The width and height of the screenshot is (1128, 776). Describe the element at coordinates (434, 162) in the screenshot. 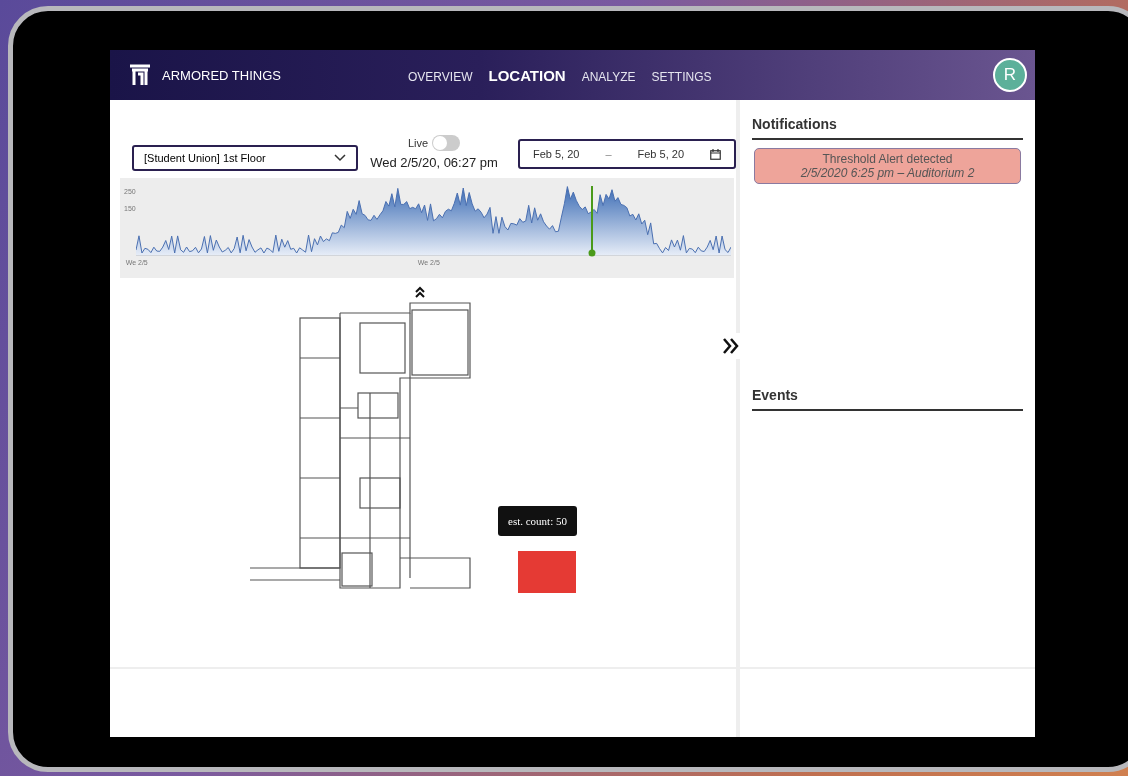

I see `timestamp: Wed 2/5/20, 06:27 pm` at that location.